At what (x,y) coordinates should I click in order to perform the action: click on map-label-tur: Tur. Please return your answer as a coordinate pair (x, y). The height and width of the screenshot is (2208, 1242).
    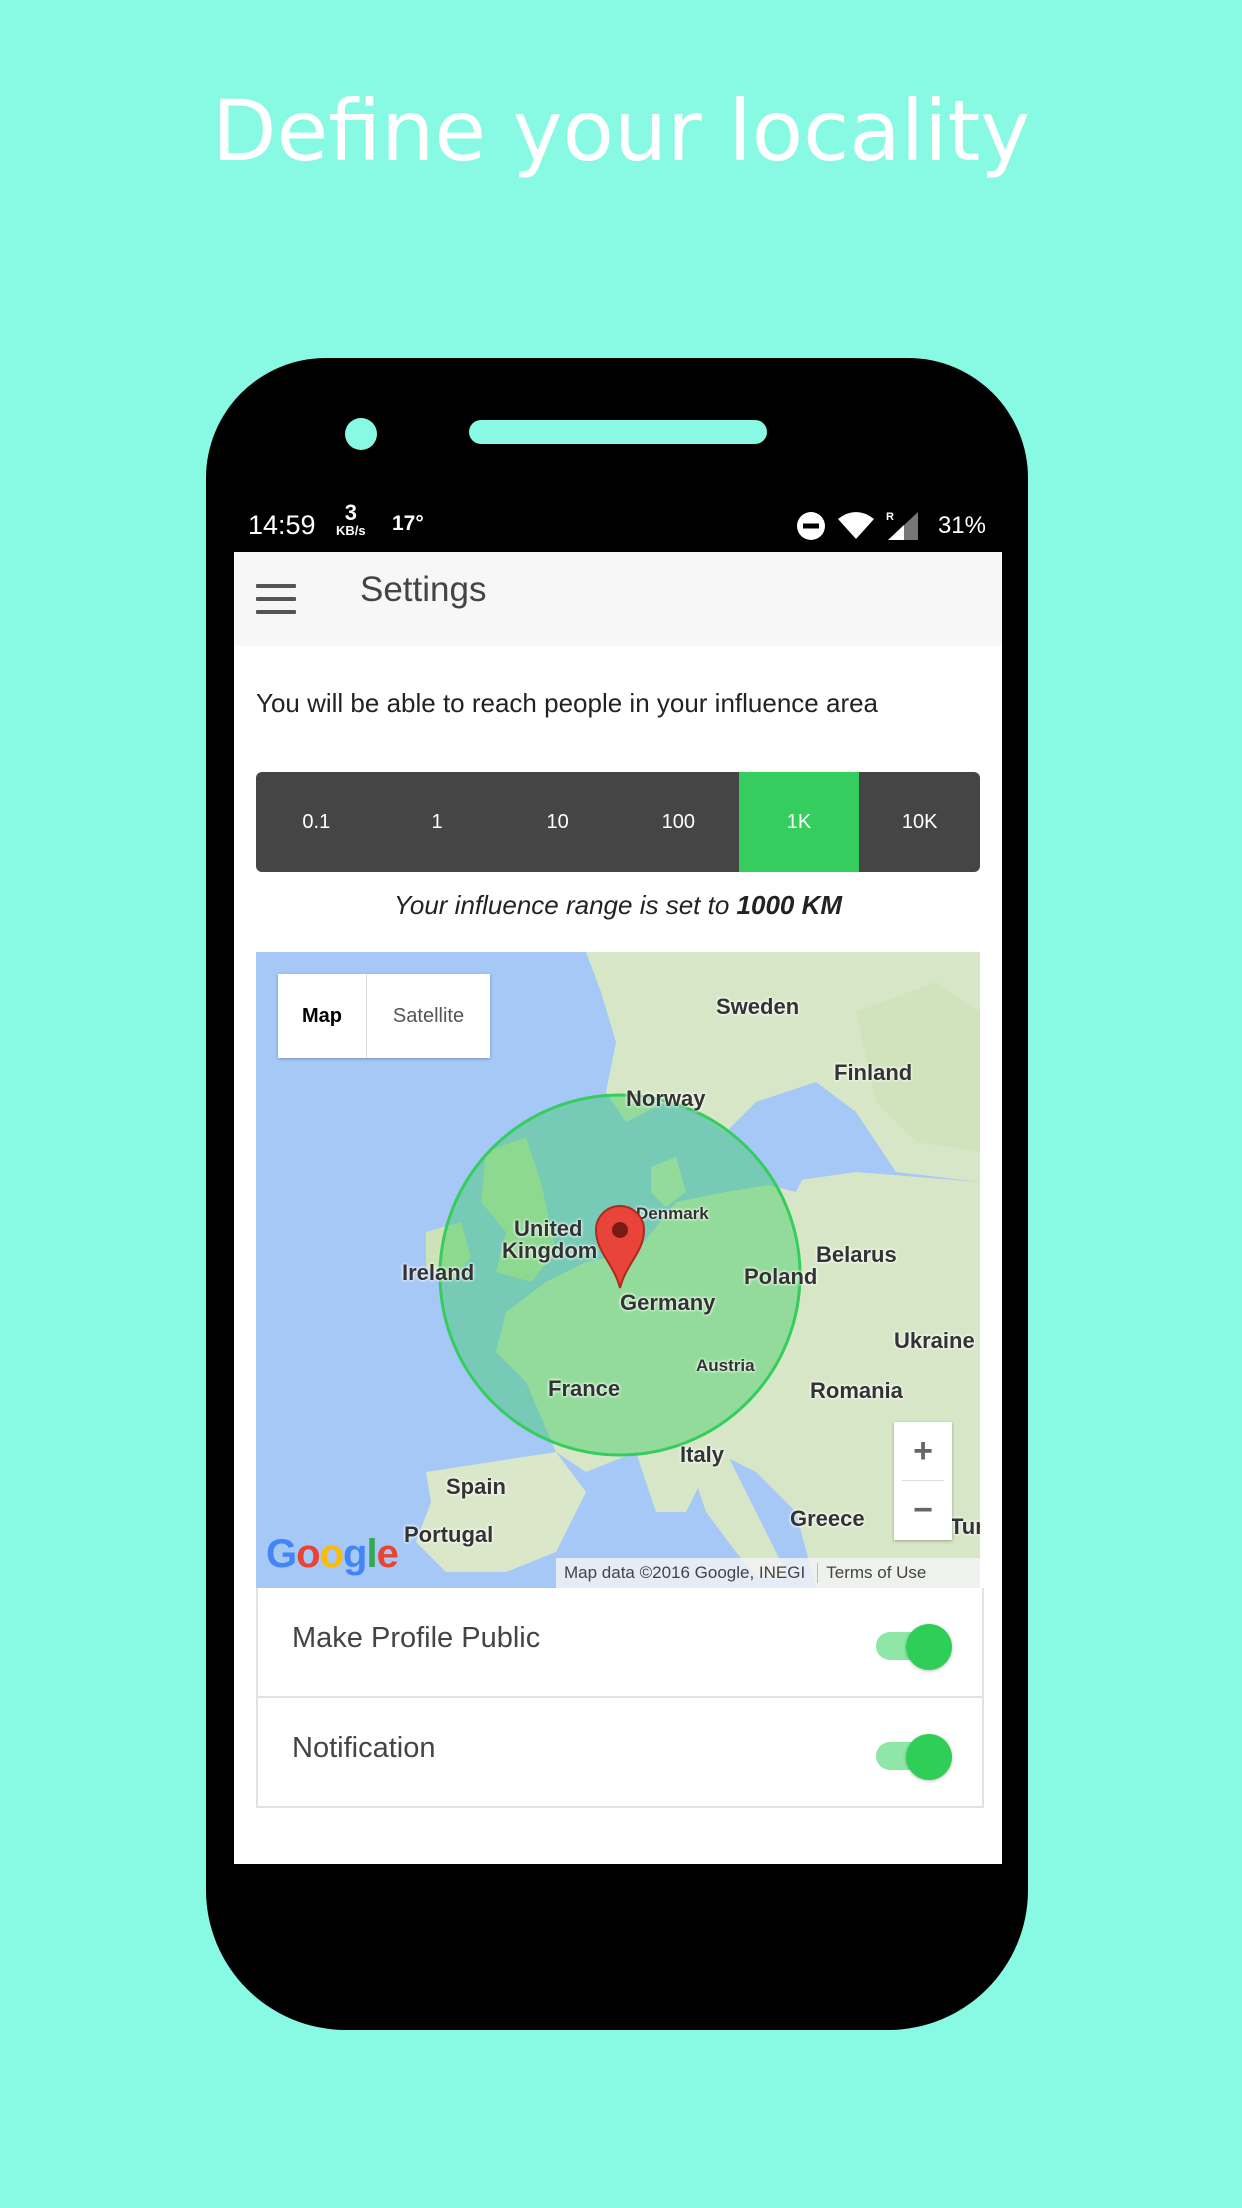
    Looking at the image, I should click on (965, 1526).